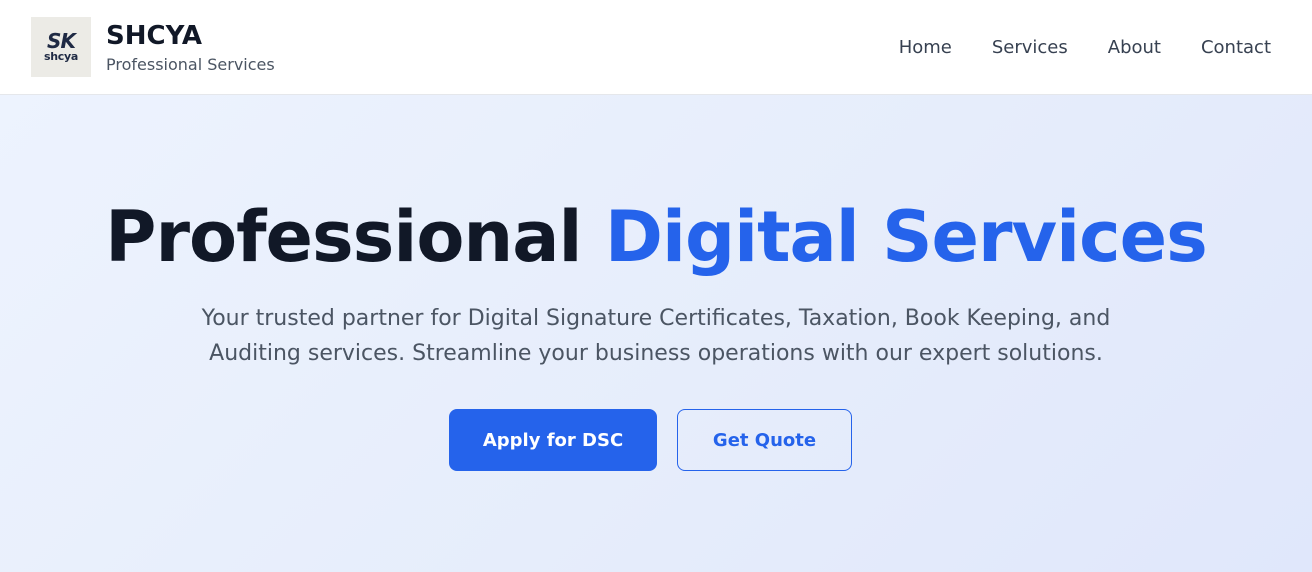  I want to click on hero-title-main: Professional, so click(343, 237).